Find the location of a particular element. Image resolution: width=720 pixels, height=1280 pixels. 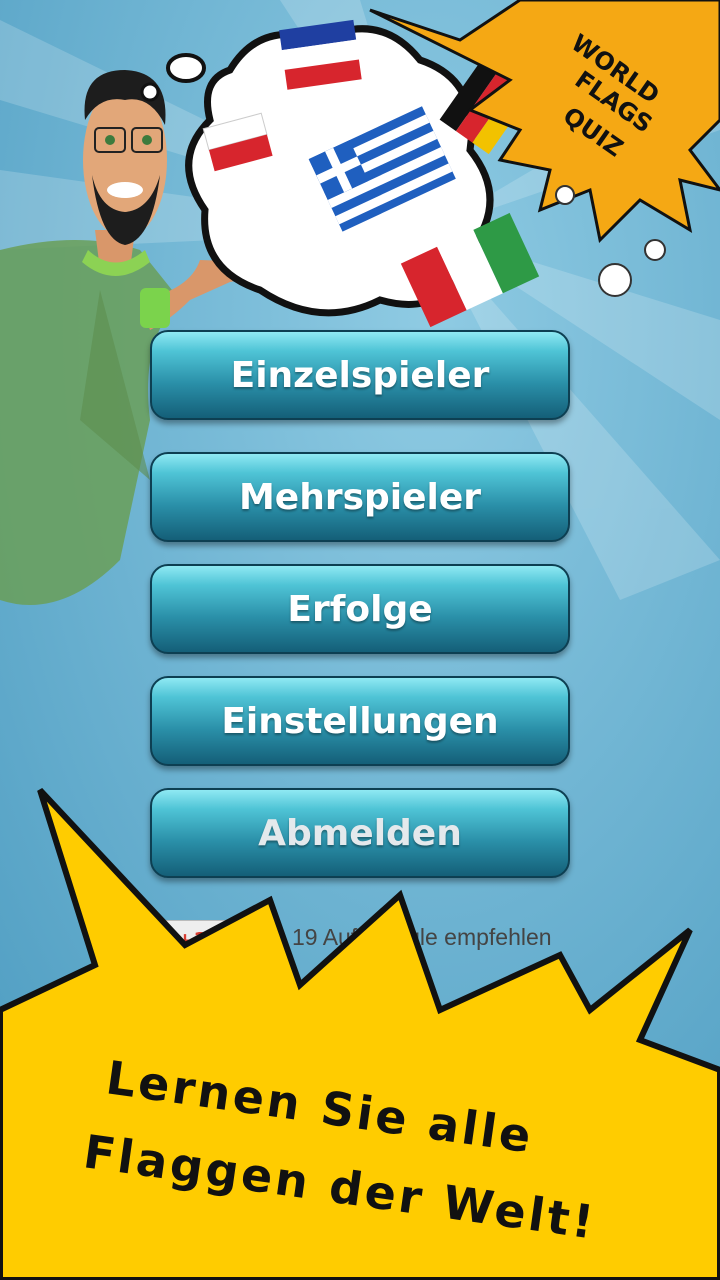

settings-label: Einstellungen is located at coordinates (360, 721).